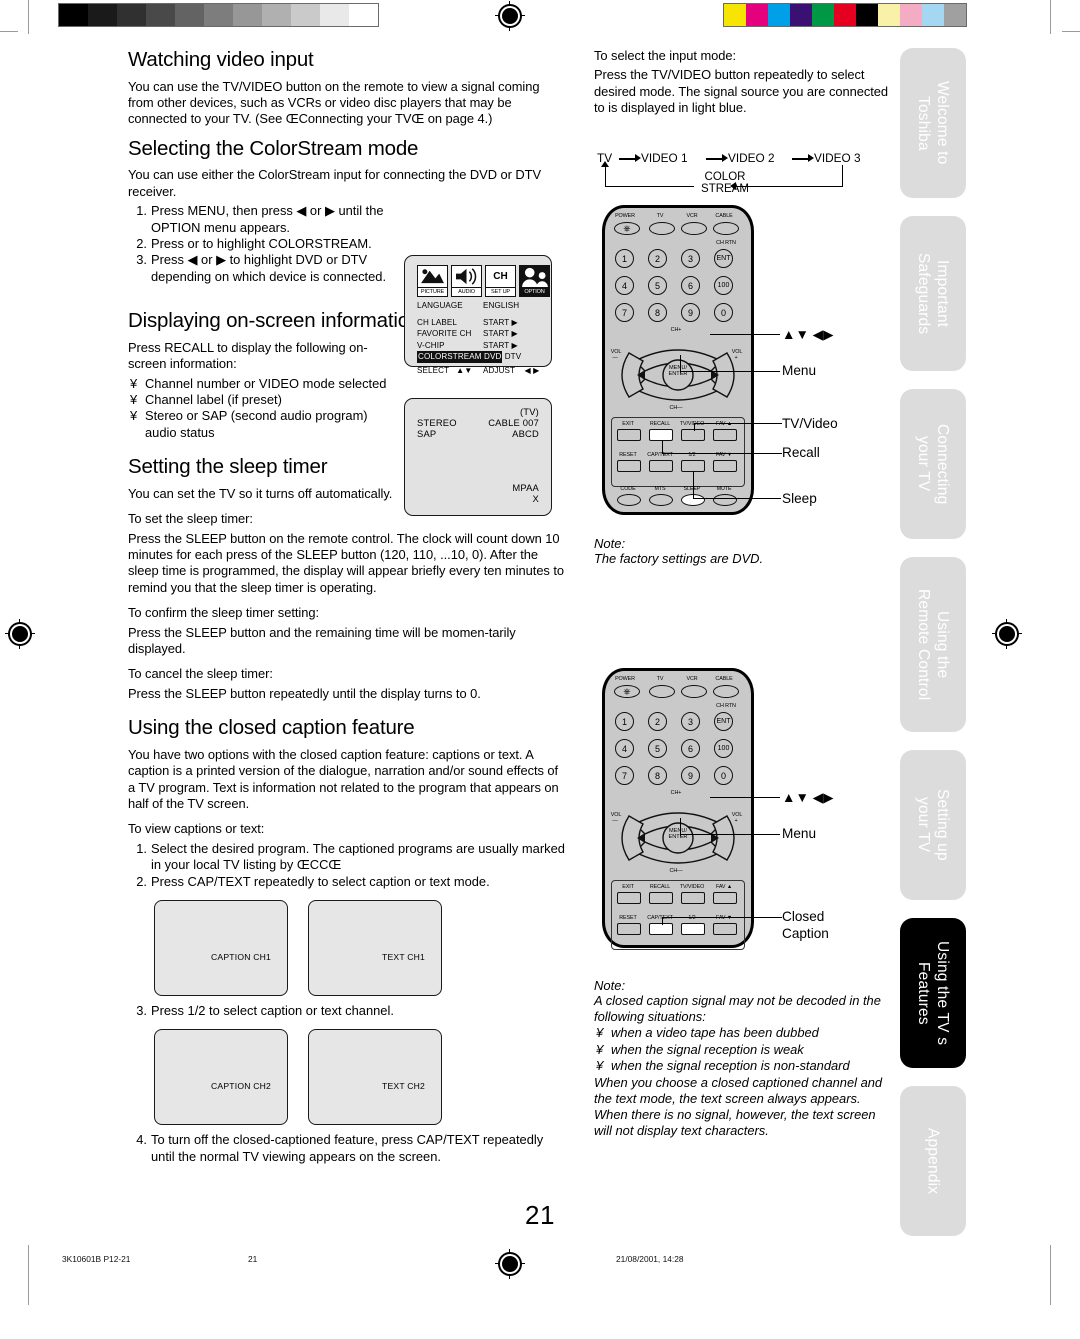 This screenshot has width=1080, height=1339. I want to click on section-tab-setting-up-your-tv: Setting up your TV, so click(933, 825).